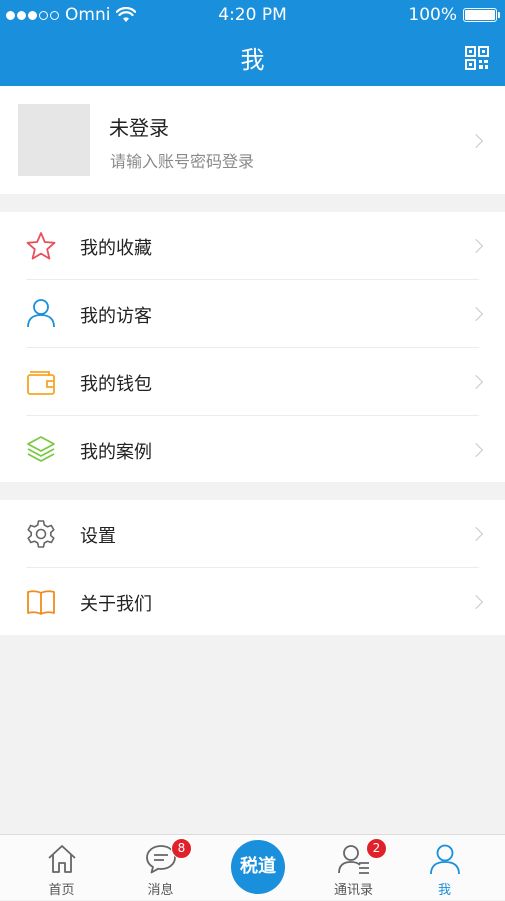 This screenshot has height=901, width=505. Describe the element at coordinates (98, 536) in the screenshot. I see `menu-item-label: 设置` at that location.